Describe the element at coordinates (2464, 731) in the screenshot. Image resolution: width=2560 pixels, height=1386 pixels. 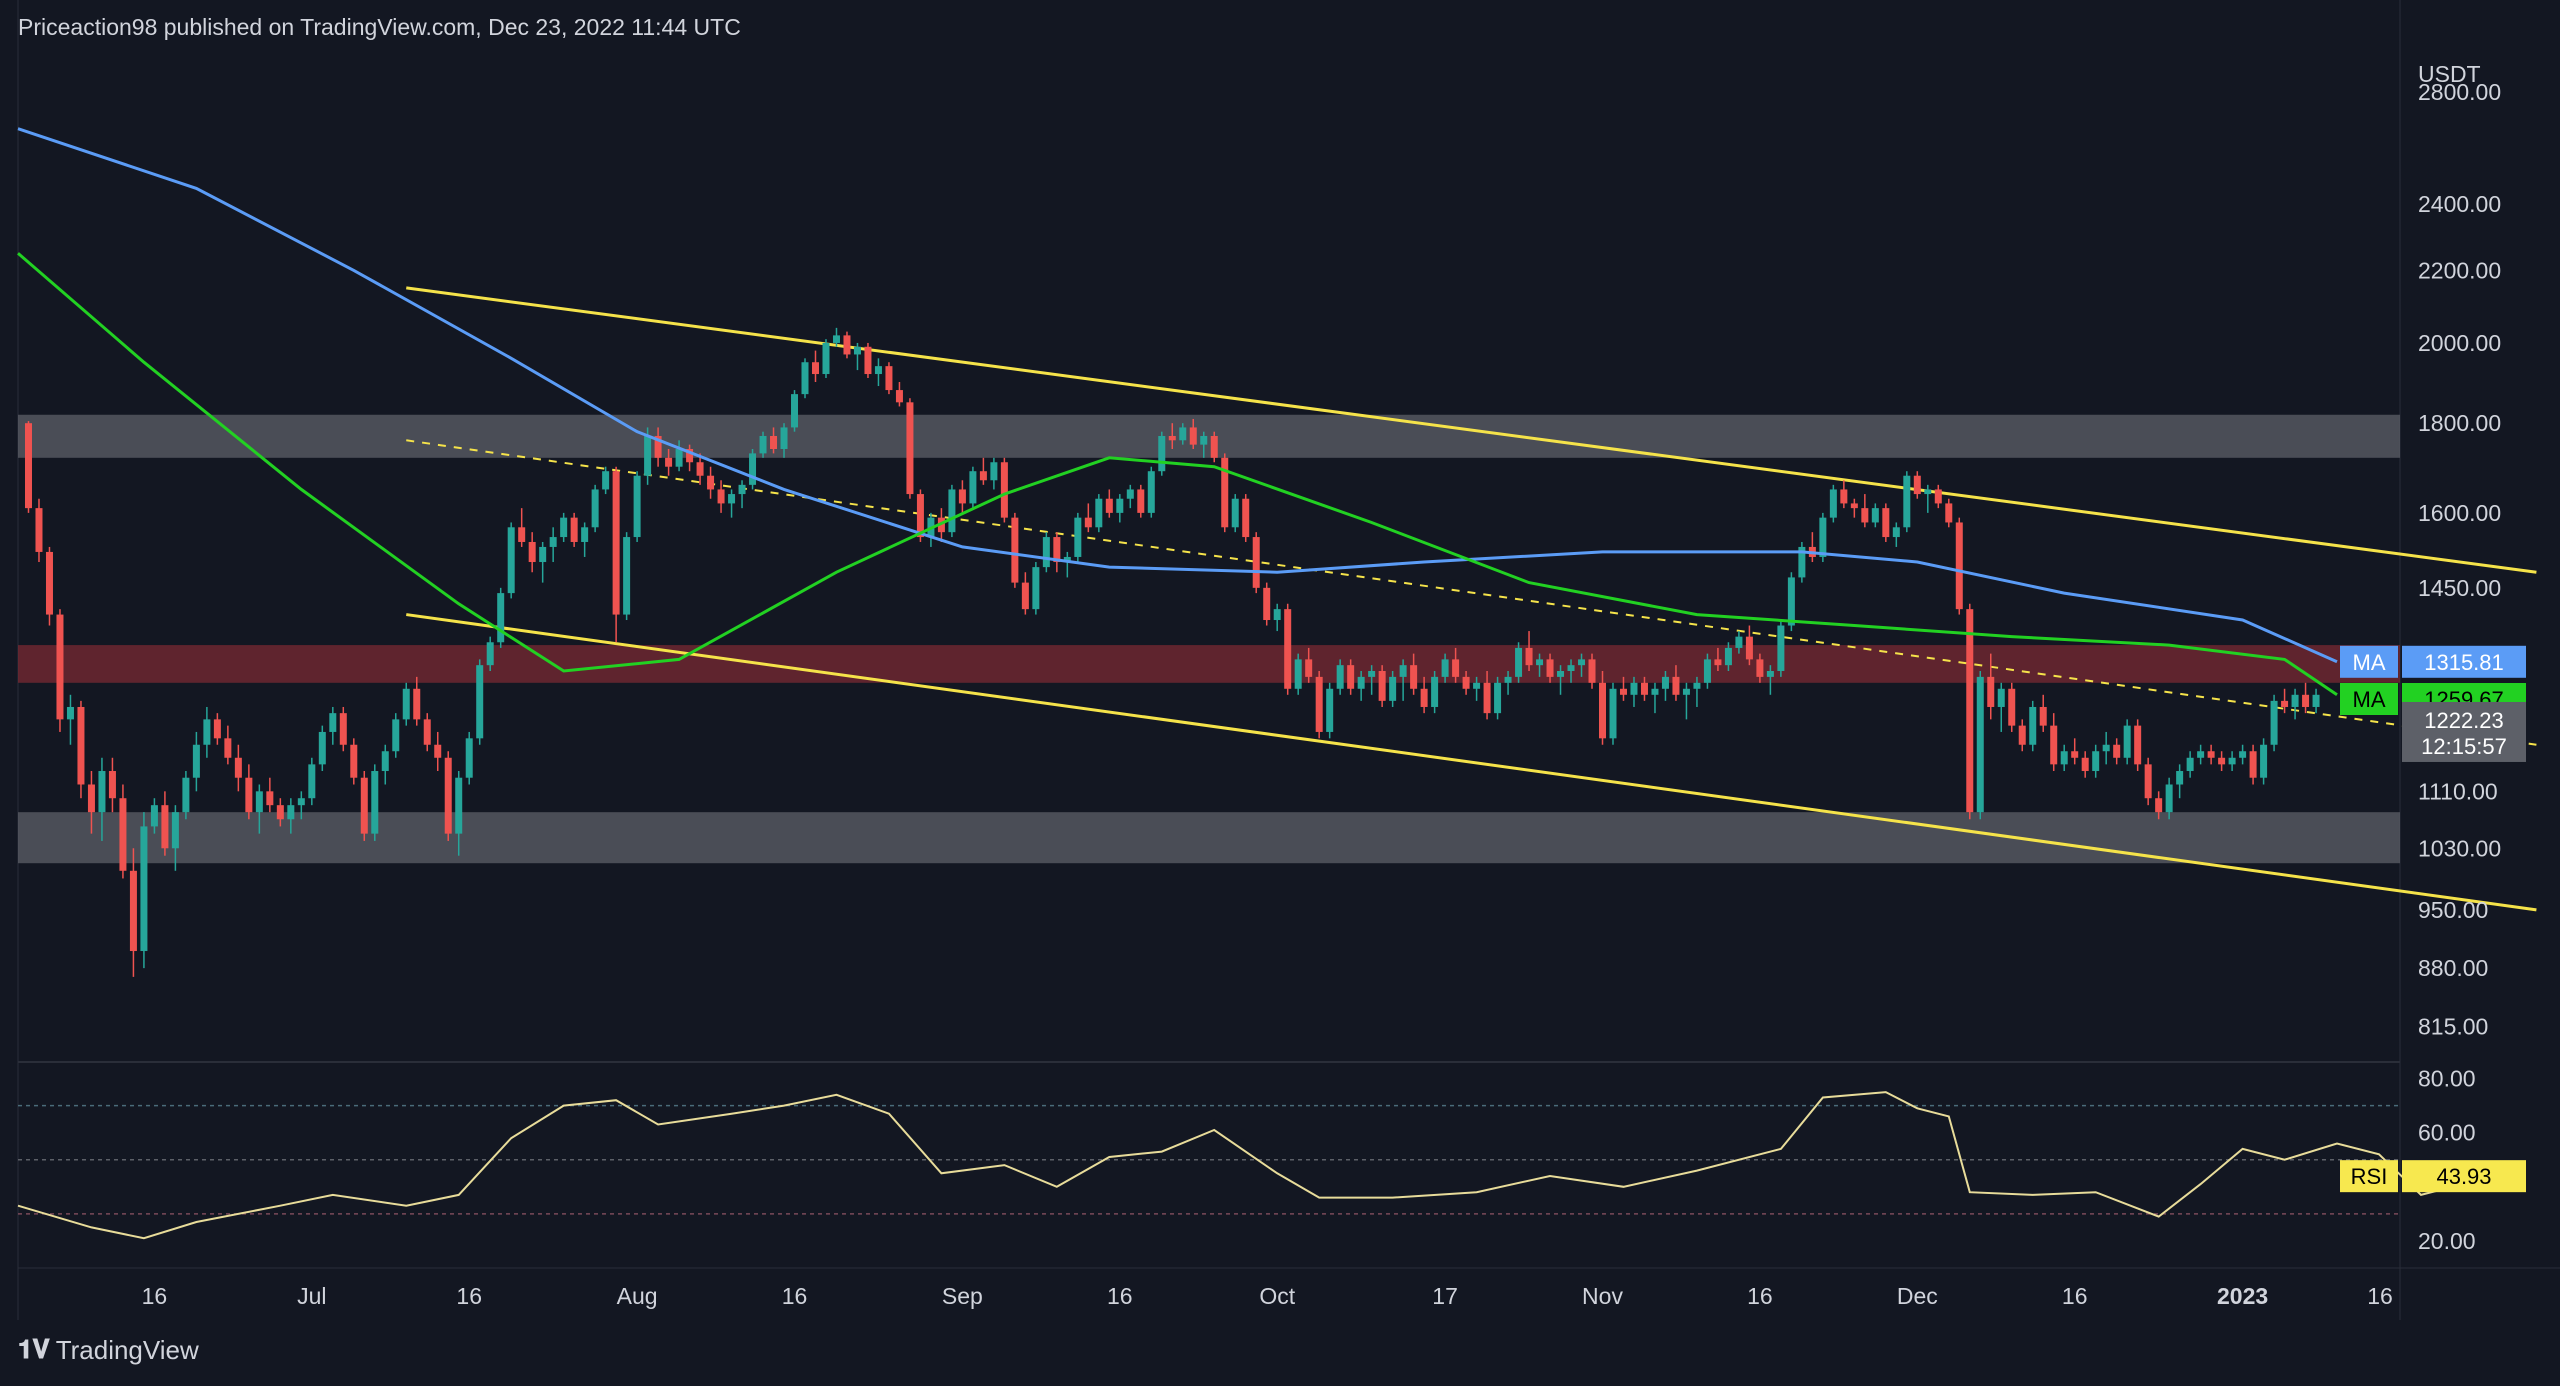
I see `price-tag: 1222.2312:15:57` at that location.